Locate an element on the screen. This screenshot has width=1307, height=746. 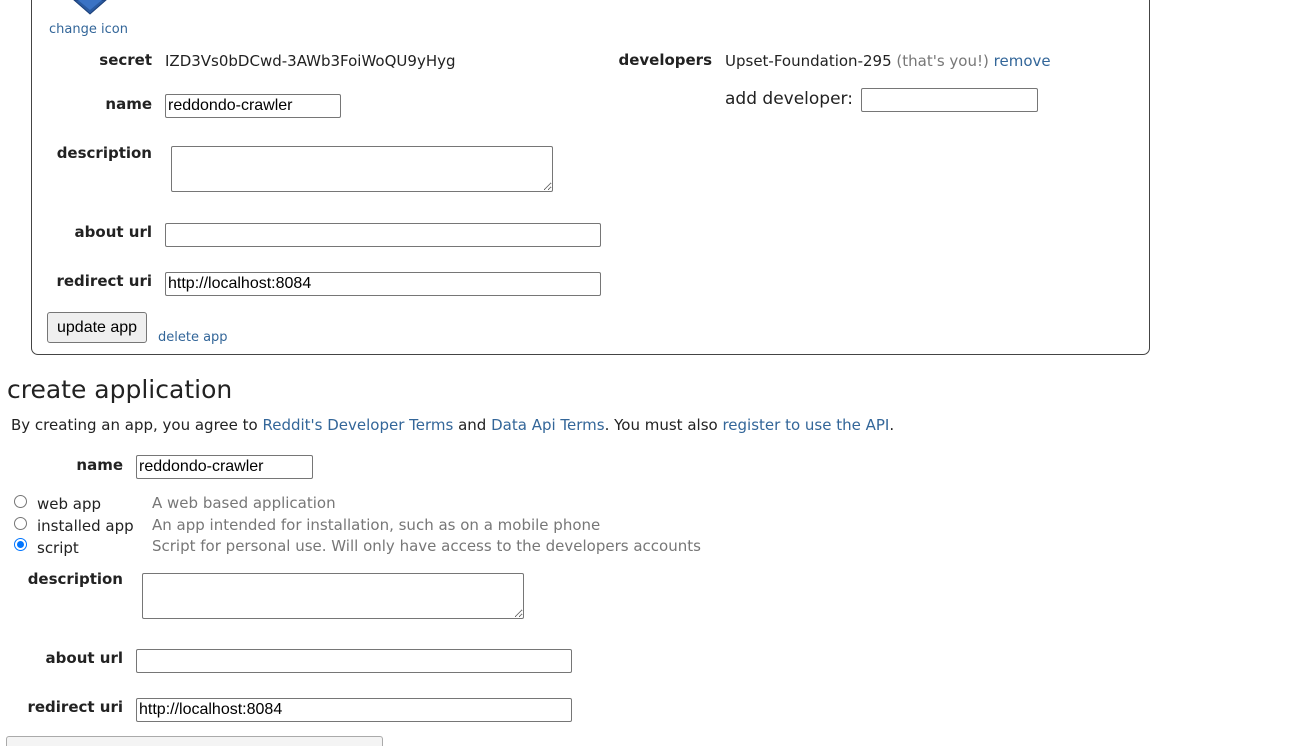
installed-app-label: installed app is located at coordinates (85, 526).